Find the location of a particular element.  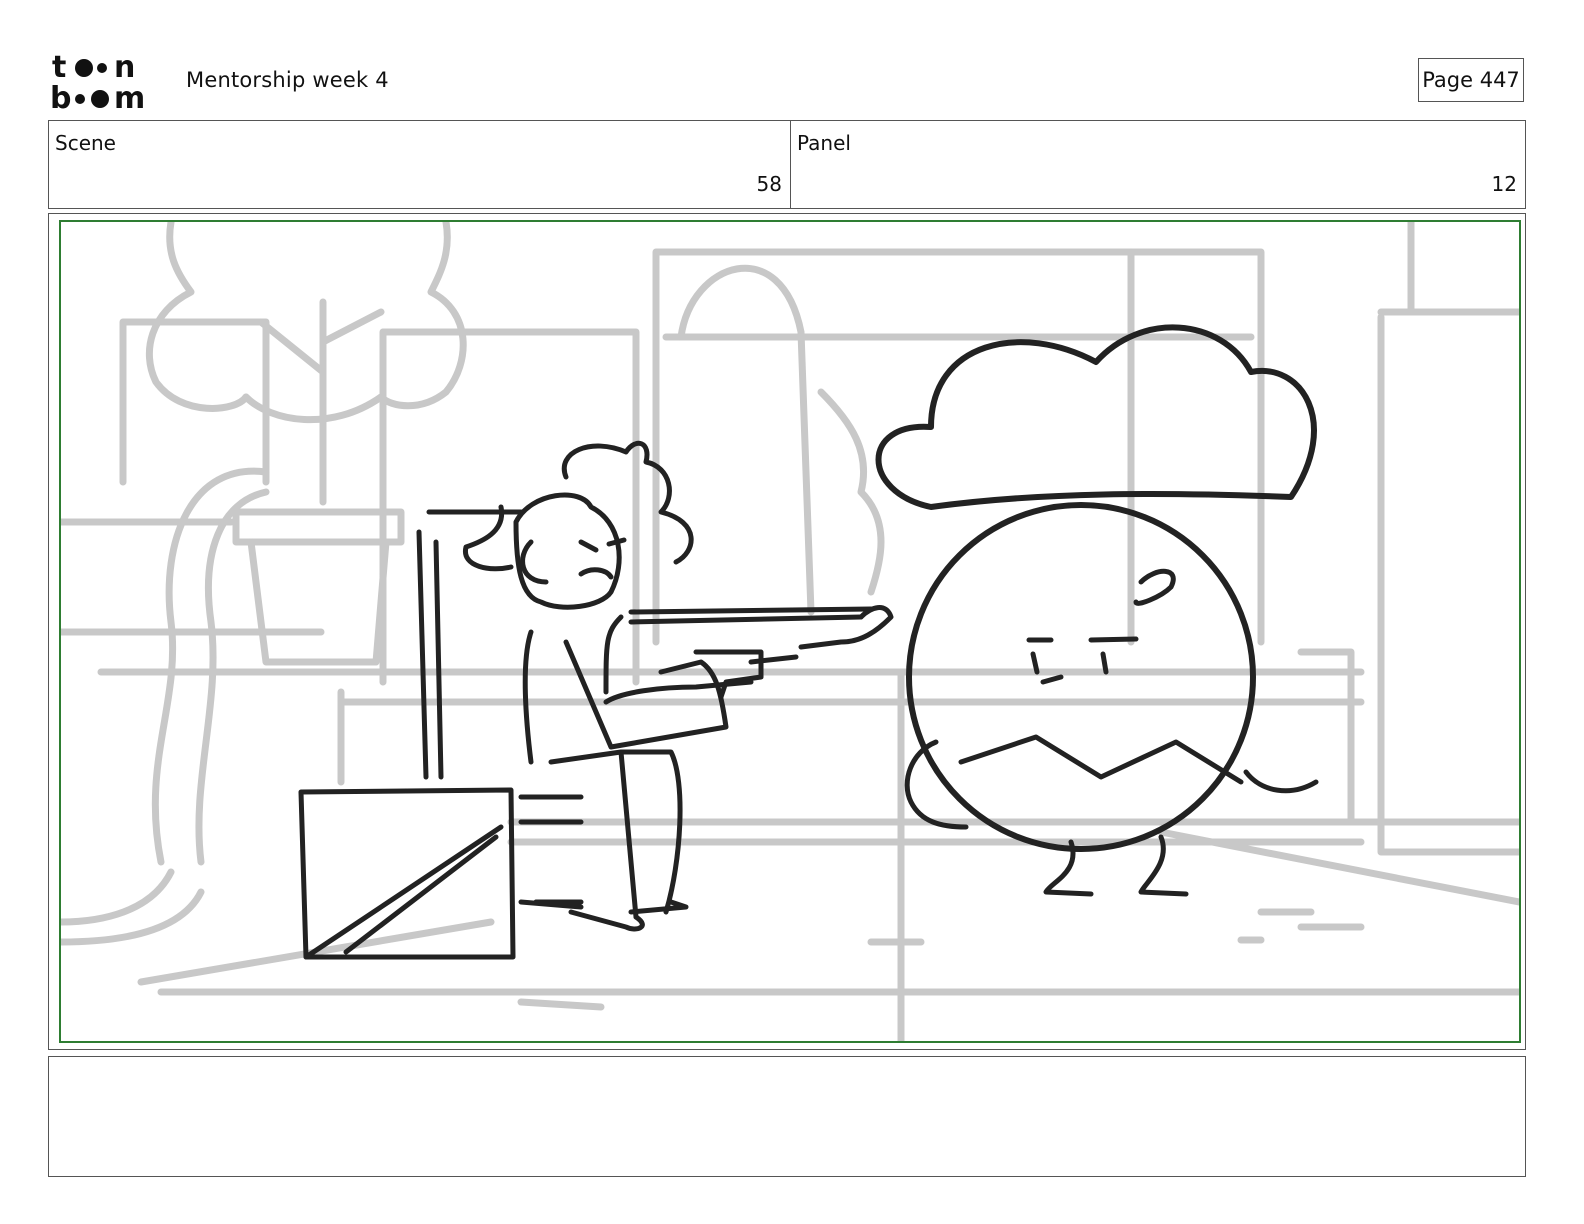

svg-text: b is located at coordinates (60, 96).